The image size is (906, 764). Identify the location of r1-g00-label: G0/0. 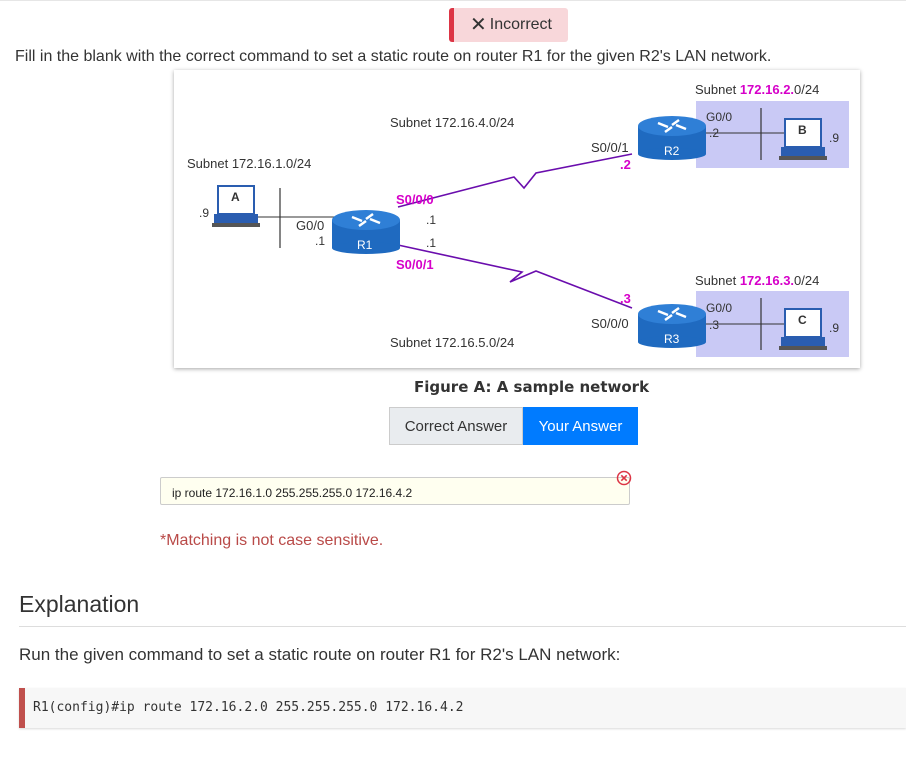
(310, 225).